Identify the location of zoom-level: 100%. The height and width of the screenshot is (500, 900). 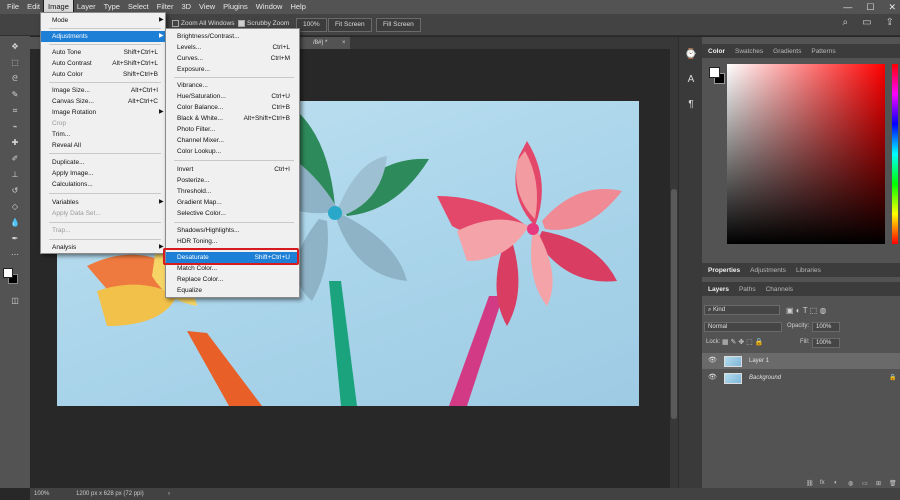
(41, 494).